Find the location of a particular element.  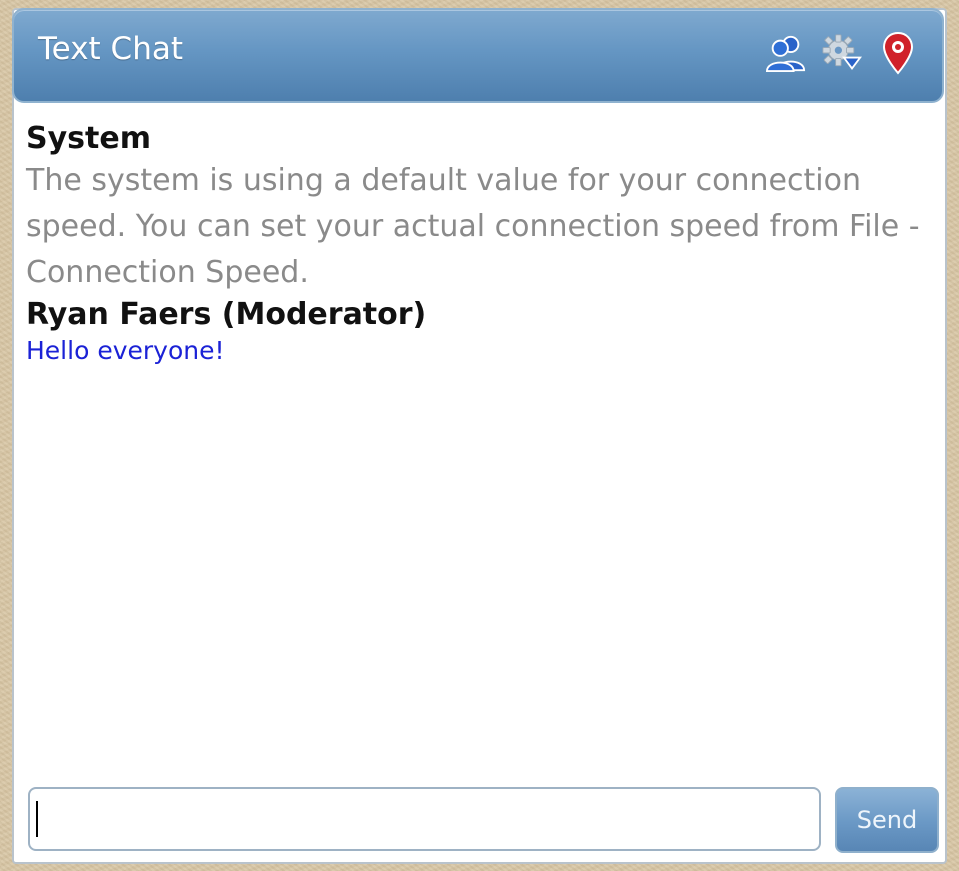

location-pin-icon is located at coordinates (898, 53).